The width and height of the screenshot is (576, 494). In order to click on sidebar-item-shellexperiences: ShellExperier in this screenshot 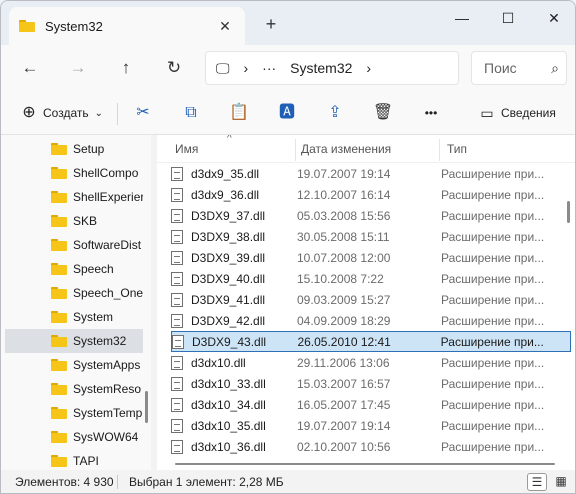, I will do `click(74, 197)`.